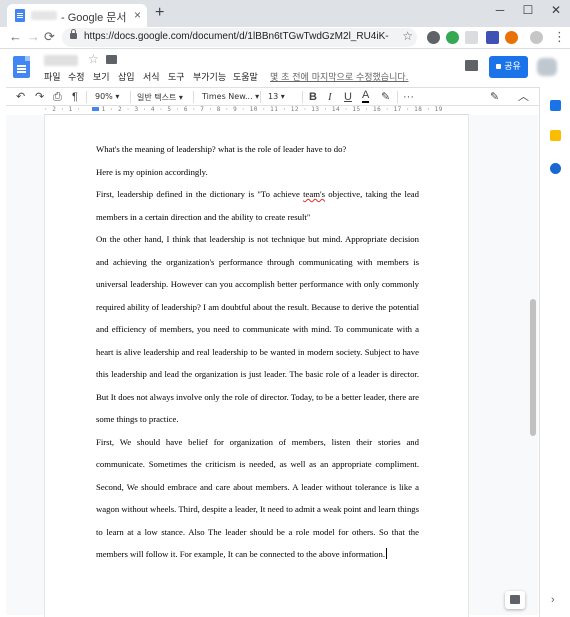  I want to click on font-size-value: 13, so click(273, 96).